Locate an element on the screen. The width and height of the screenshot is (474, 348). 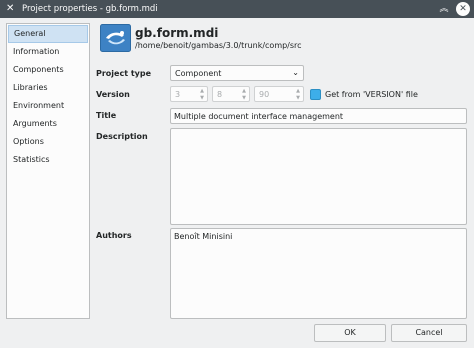
sidebar-item-components: Components is located at coordinates (48, 70).